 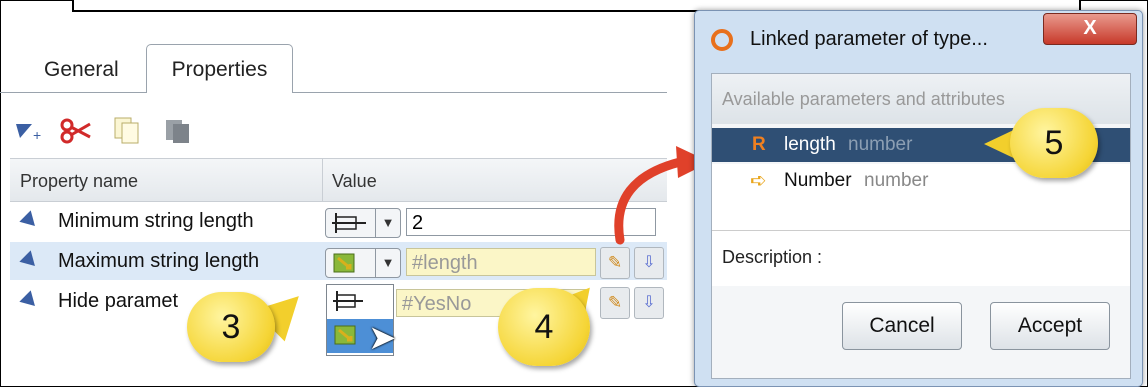 I want to click on table-row: Minimum string length ▼ 2, so click(x=338, y=221).